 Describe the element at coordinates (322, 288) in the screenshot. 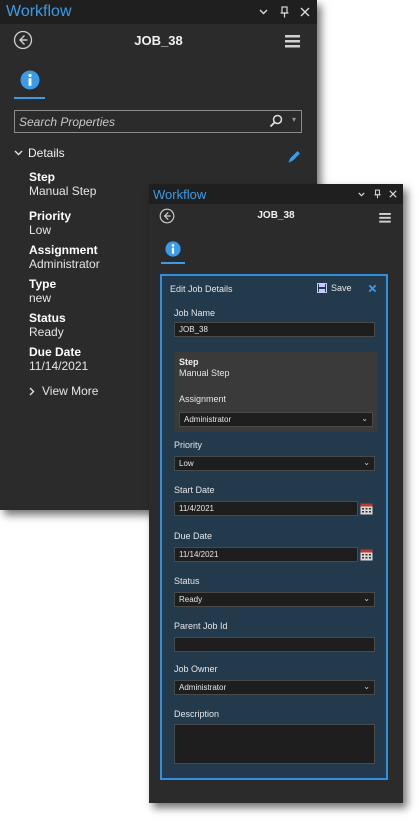

I see `save-icon` at that location.